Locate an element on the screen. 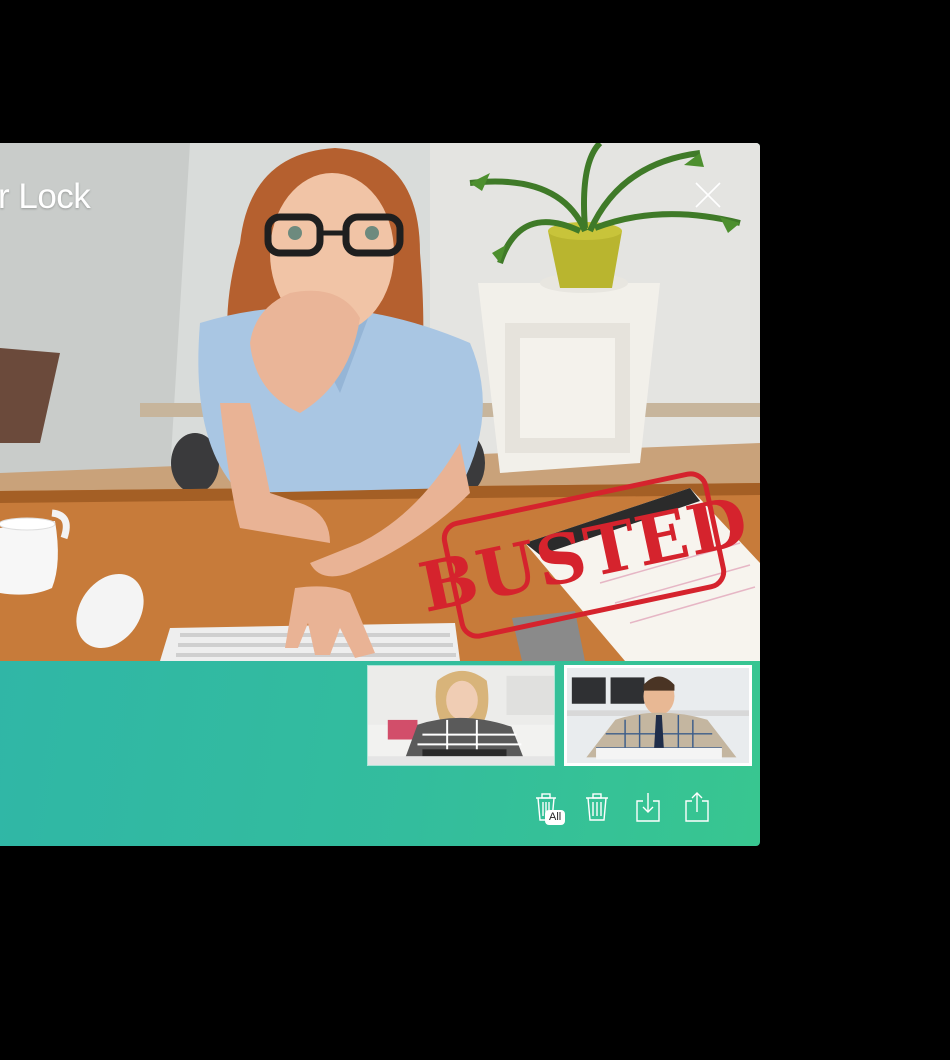  close-button is located at coordinates (708, 195).